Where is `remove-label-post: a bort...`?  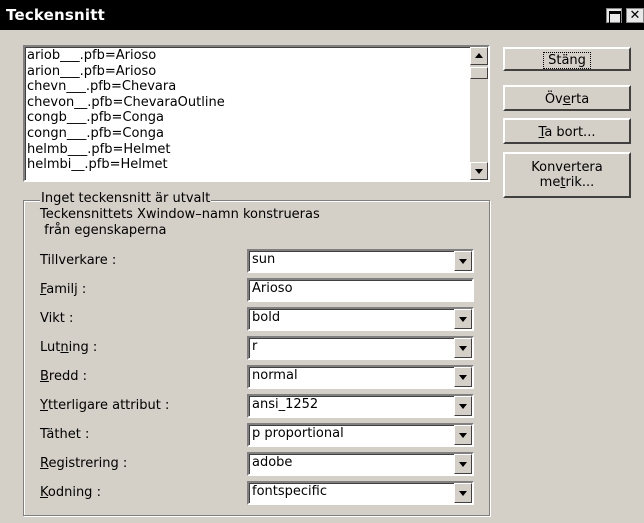
remove-label-post: a bort... is located at coordinates (570, 132).